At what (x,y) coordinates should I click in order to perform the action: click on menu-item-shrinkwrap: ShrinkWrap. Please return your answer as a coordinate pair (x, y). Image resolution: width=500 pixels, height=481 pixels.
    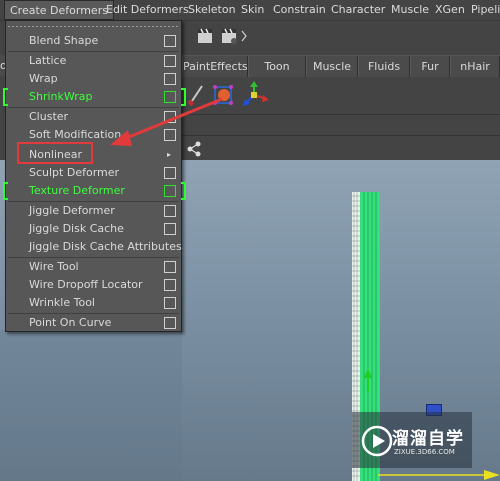
    Looking at the image, I should click on (94, 97).